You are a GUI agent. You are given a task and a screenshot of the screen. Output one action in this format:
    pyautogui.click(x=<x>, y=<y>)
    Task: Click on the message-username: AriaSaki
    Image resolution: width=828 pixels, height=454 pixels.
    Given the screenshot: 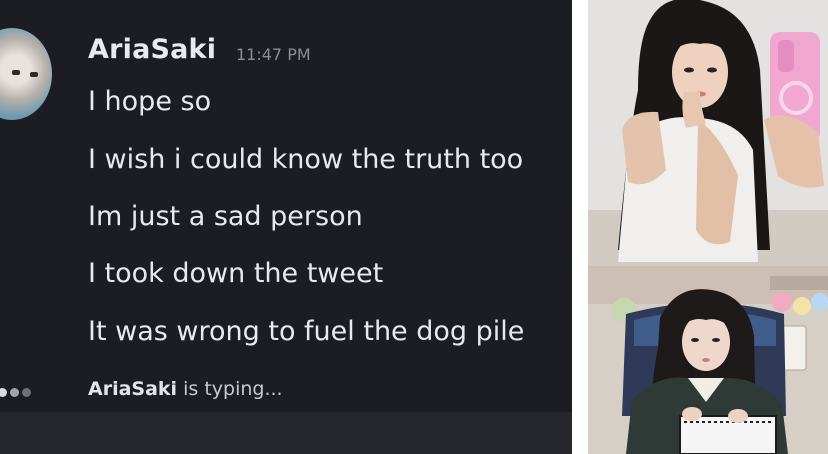 What is the action you would take?
    pyautogui.click(x=152, y=49)
    